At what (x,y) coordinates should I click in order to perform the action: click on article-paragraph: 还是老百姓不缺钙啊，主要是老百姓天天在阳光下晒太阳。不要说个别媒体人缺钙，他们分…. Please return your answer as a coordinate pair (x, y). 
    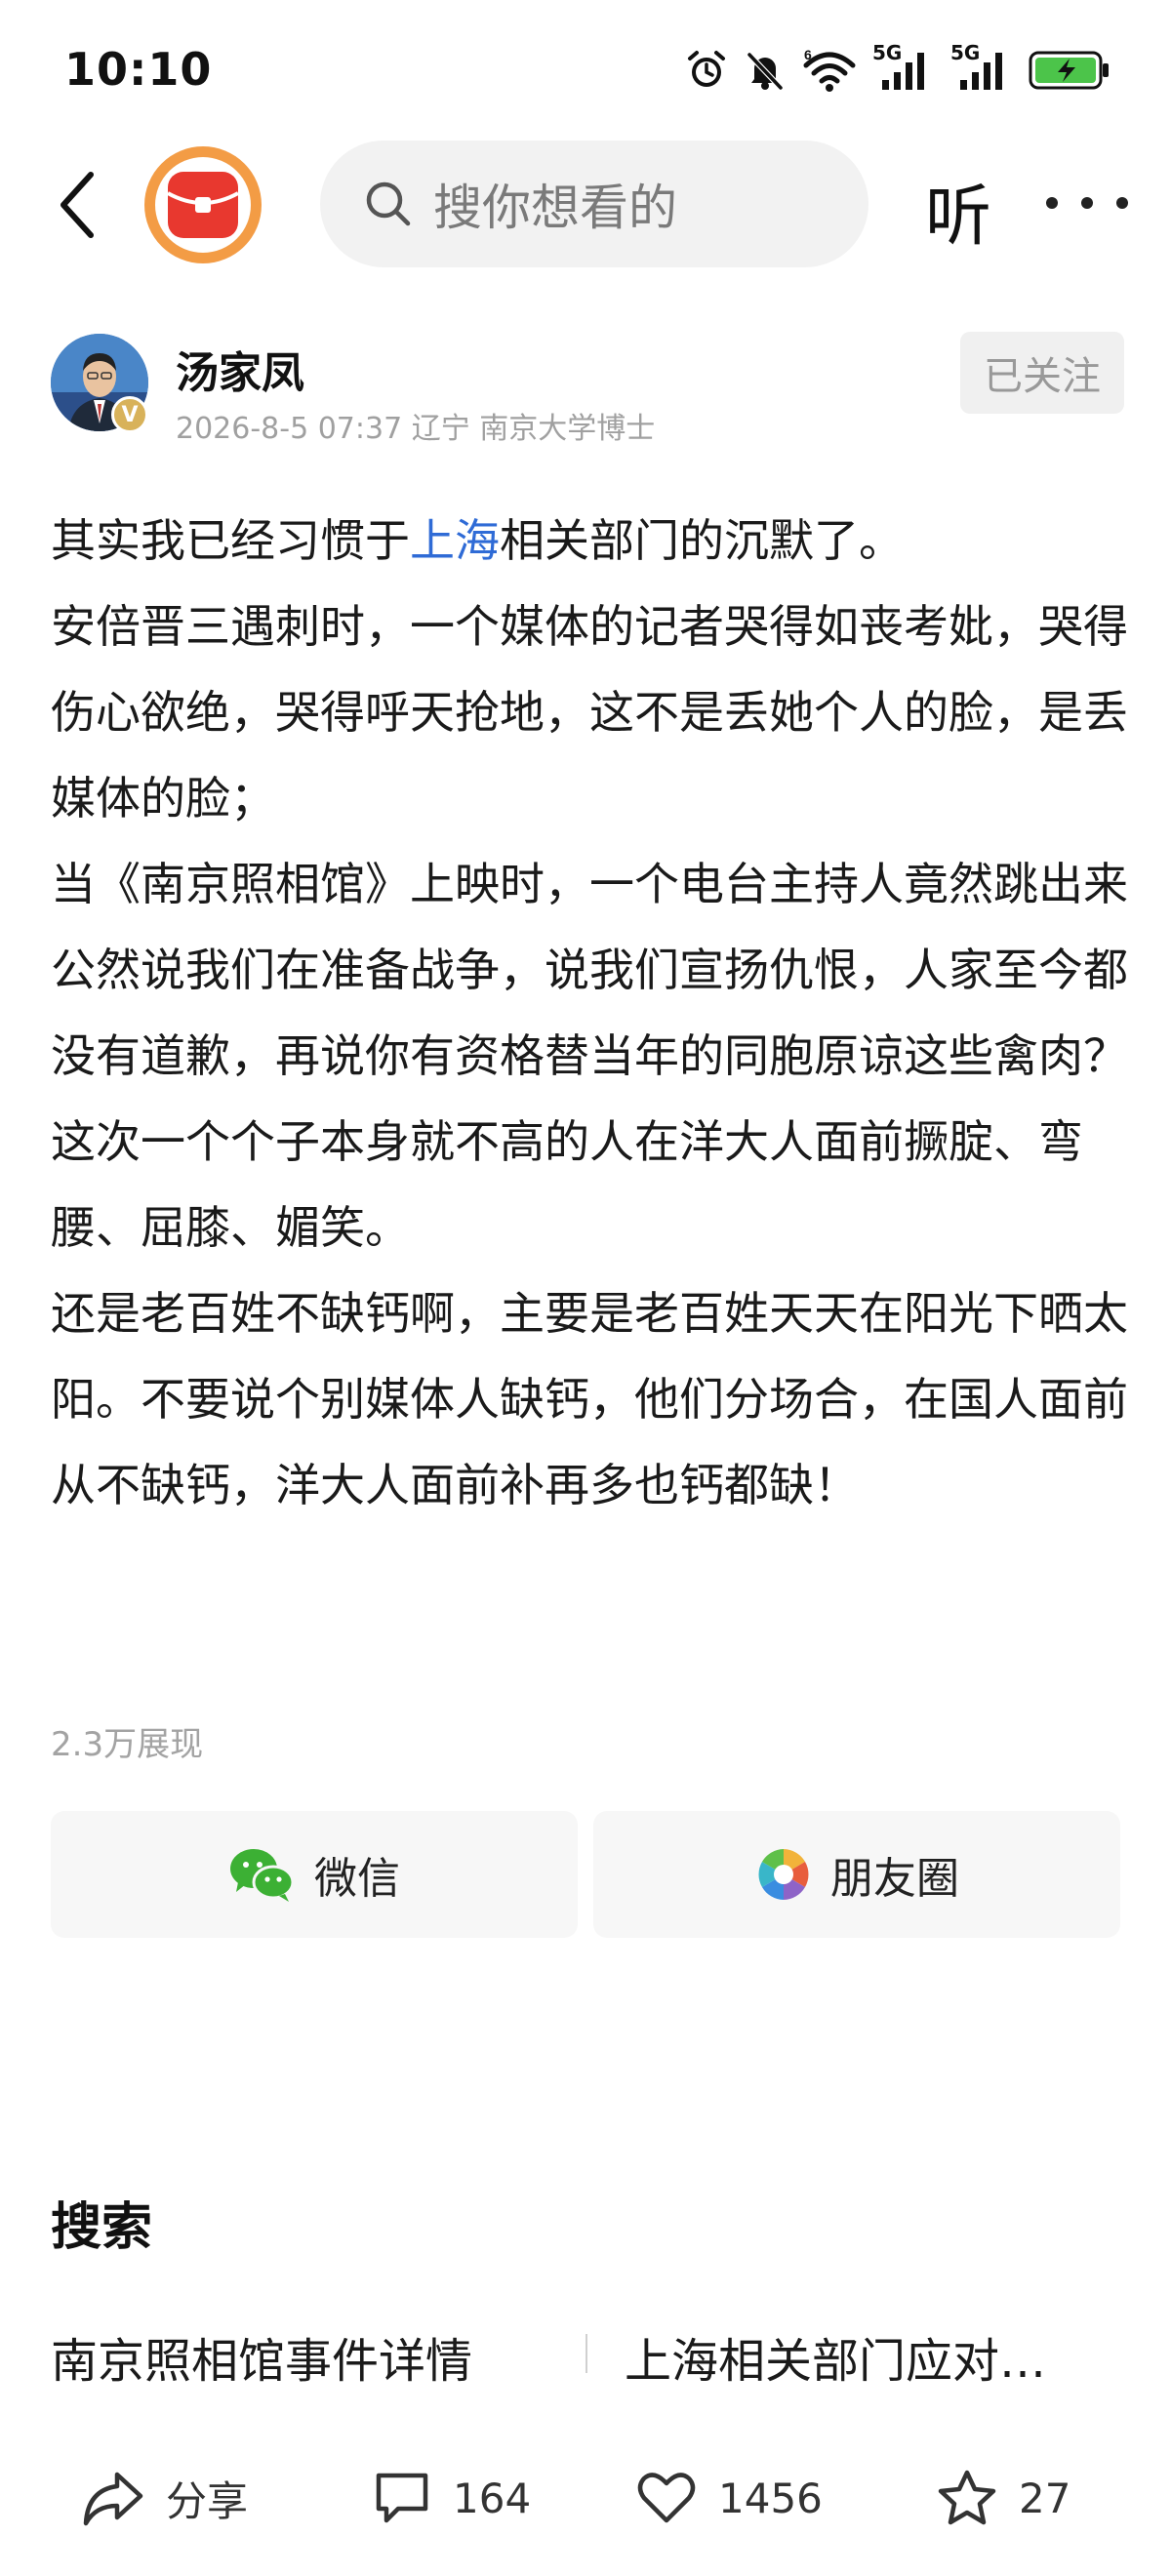
    Looking at the image, I should click on (589, 1399).